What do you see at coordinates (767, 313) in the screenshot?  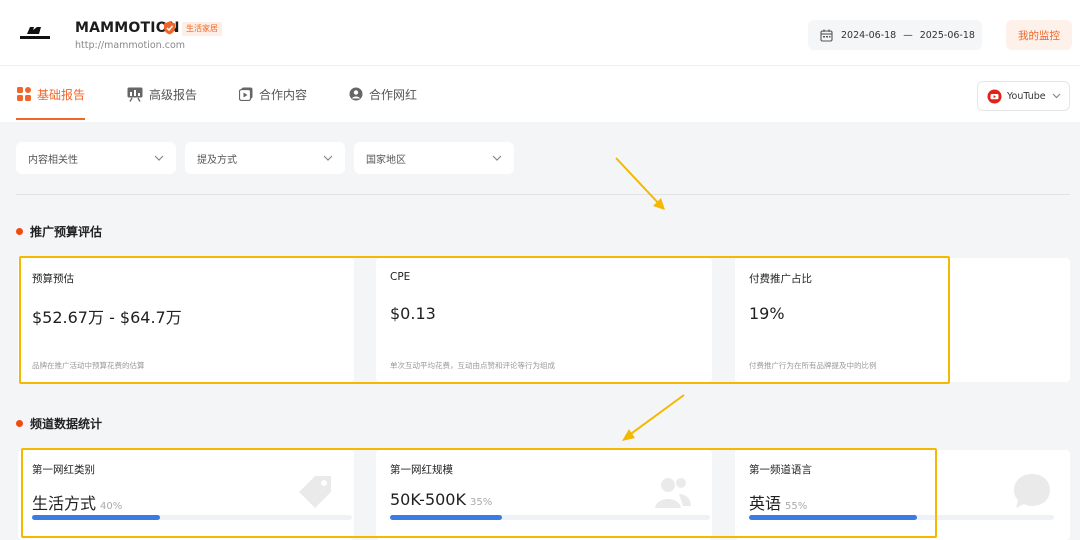 I see `card-value: 19%` at bounding box center [767, 313].